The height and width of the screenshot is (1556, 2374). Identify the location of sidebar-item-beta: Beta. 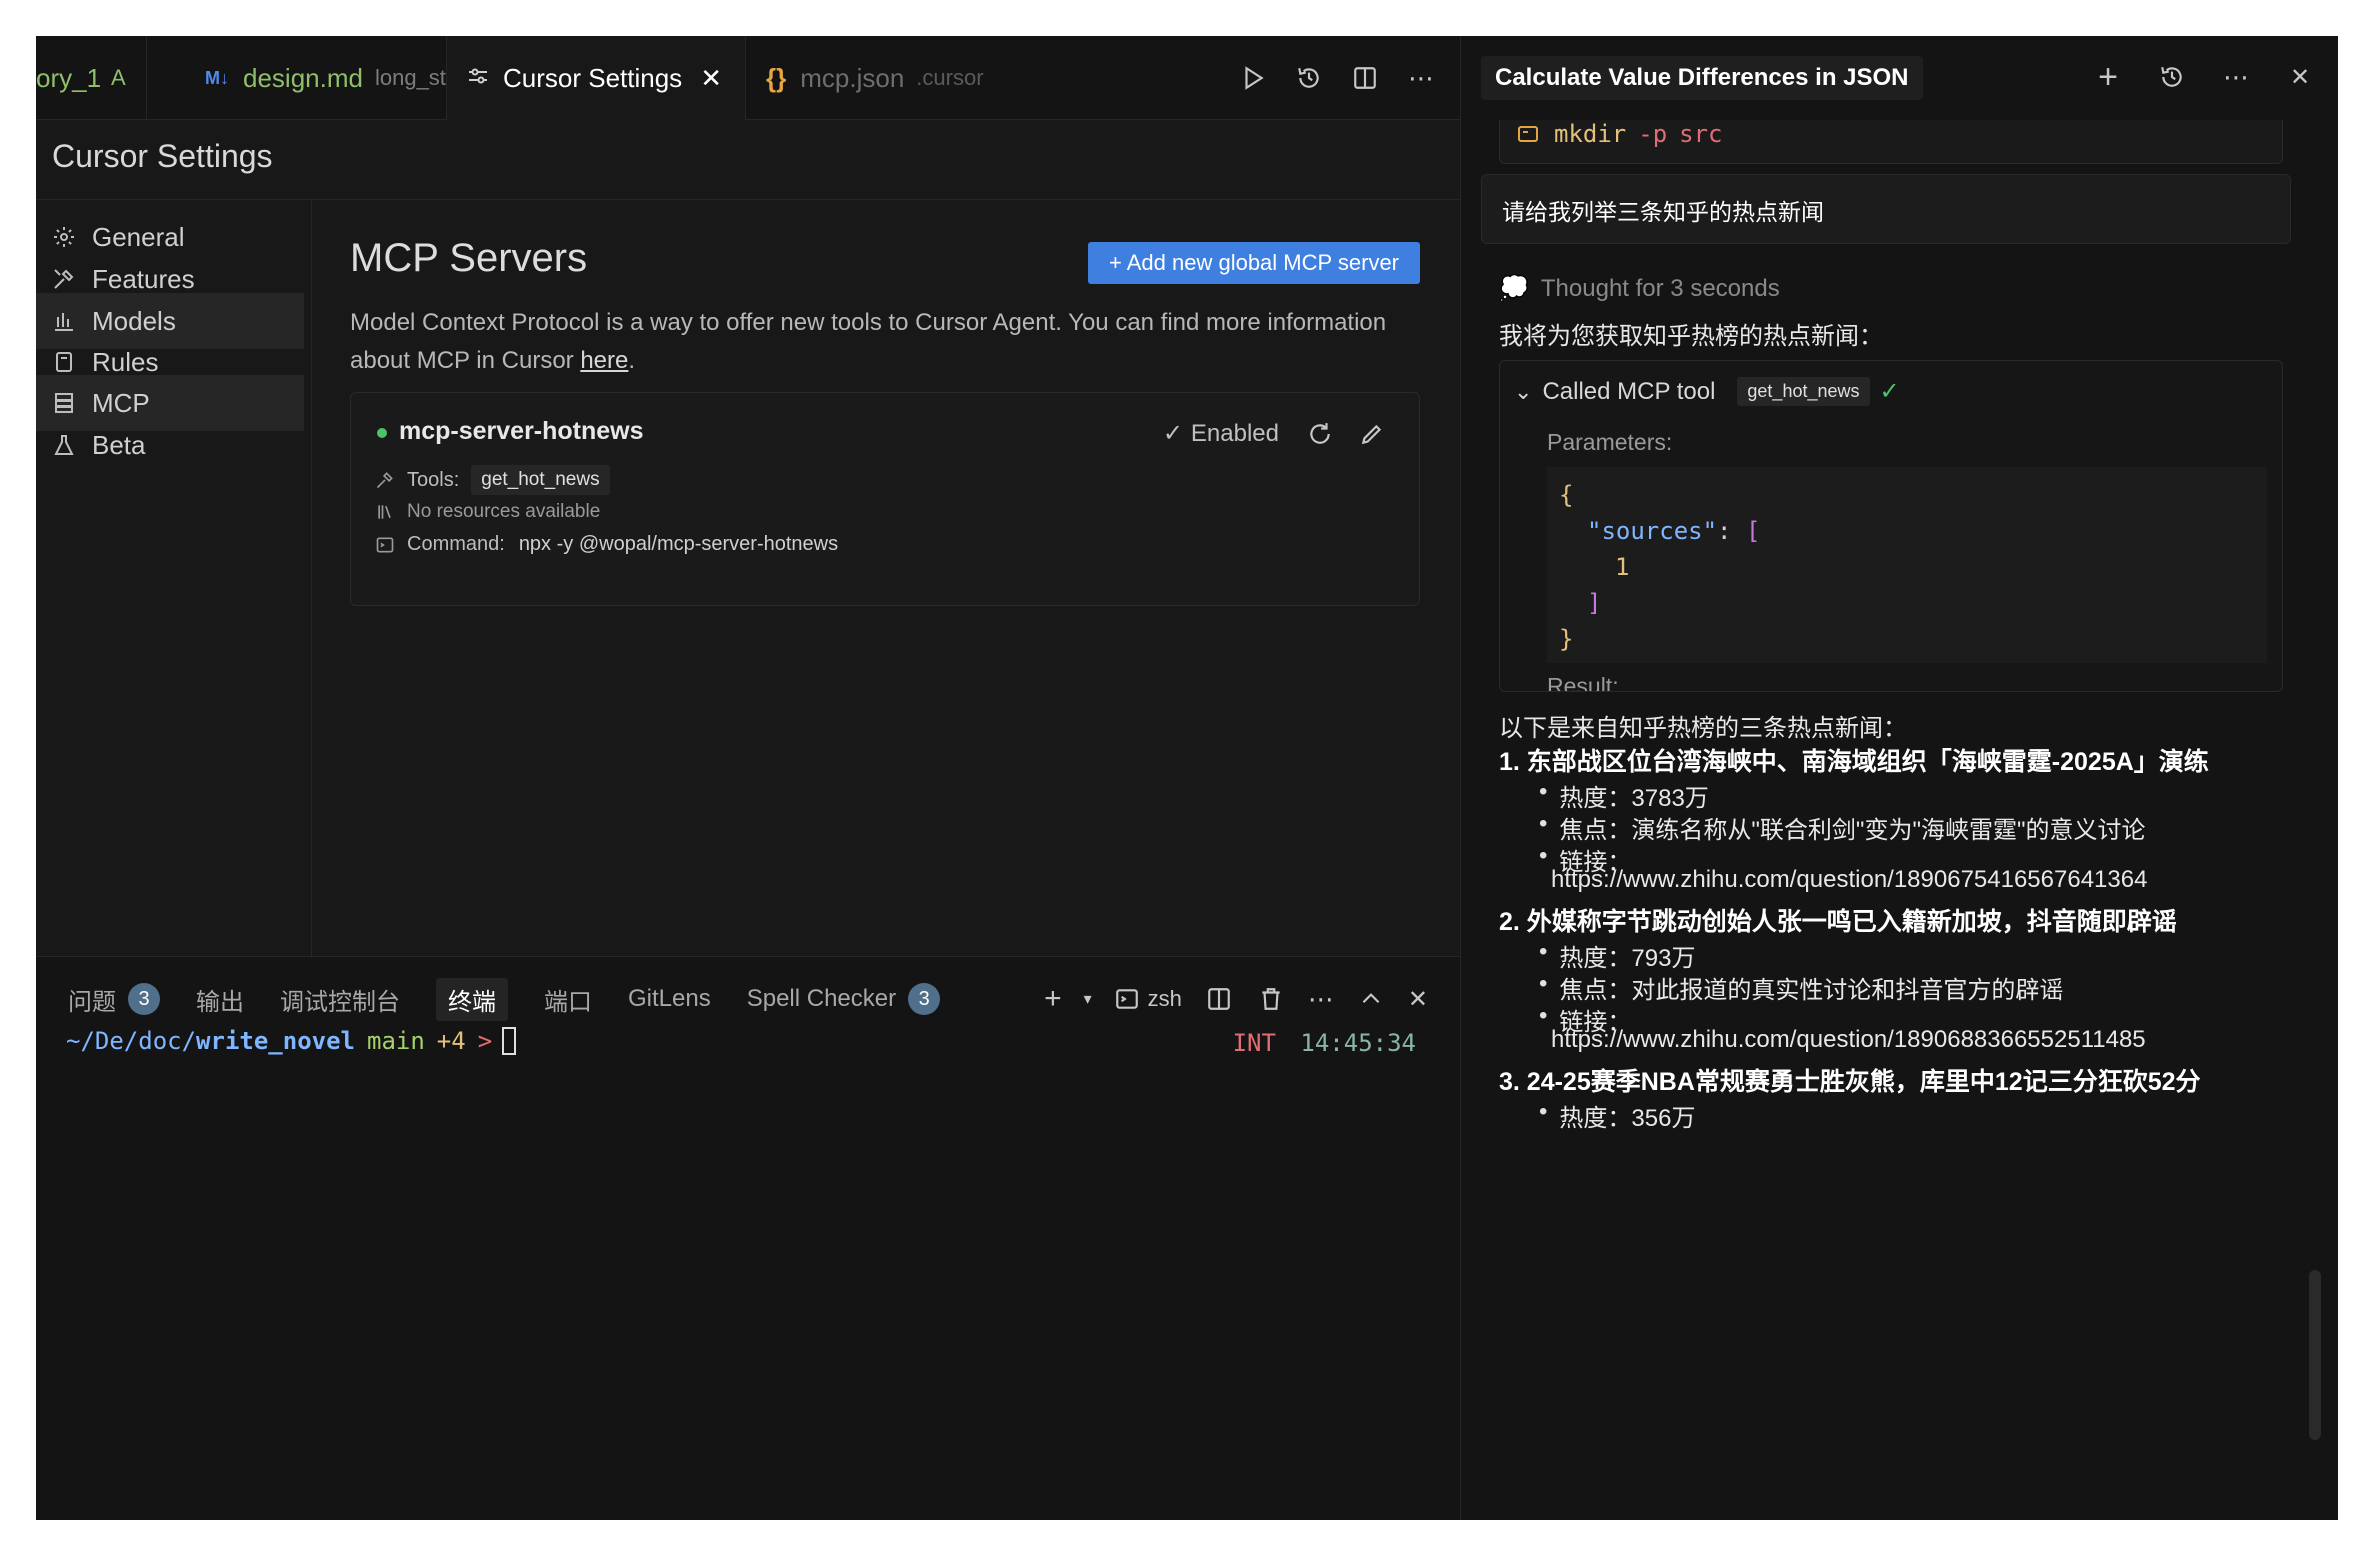
(170, 445).